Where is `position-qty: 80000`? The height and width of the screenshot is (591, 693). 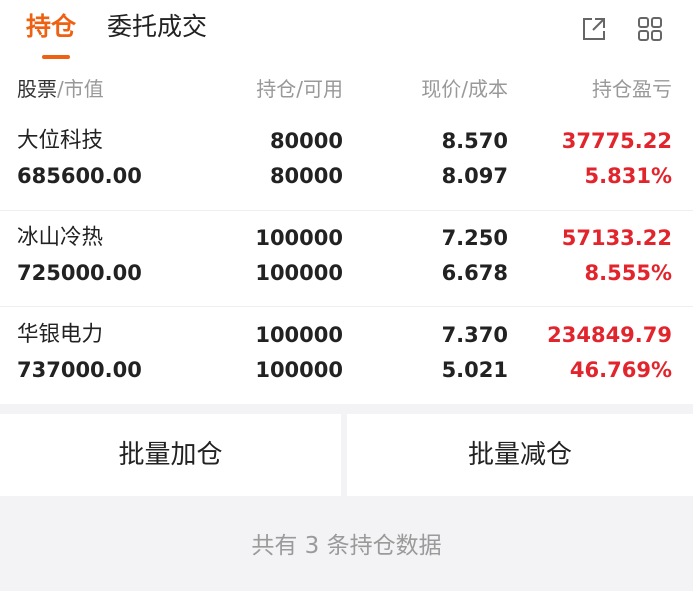 position-qty: 80000 is located at coordinates (306, 141).